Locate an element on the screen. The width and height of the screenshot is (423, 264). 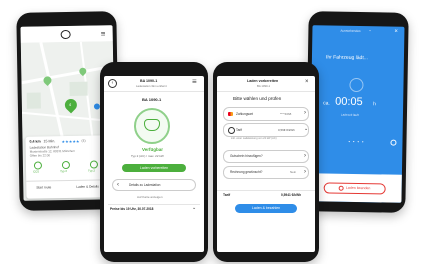
payment-row: Zahlungsart ****4668 › is located at coordinates (266, 114).